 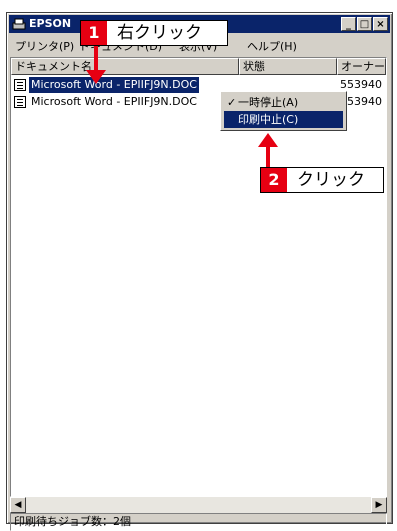 I want to click on context-menu-pause-label: 一時停止(A), so click(x=268, y=102).